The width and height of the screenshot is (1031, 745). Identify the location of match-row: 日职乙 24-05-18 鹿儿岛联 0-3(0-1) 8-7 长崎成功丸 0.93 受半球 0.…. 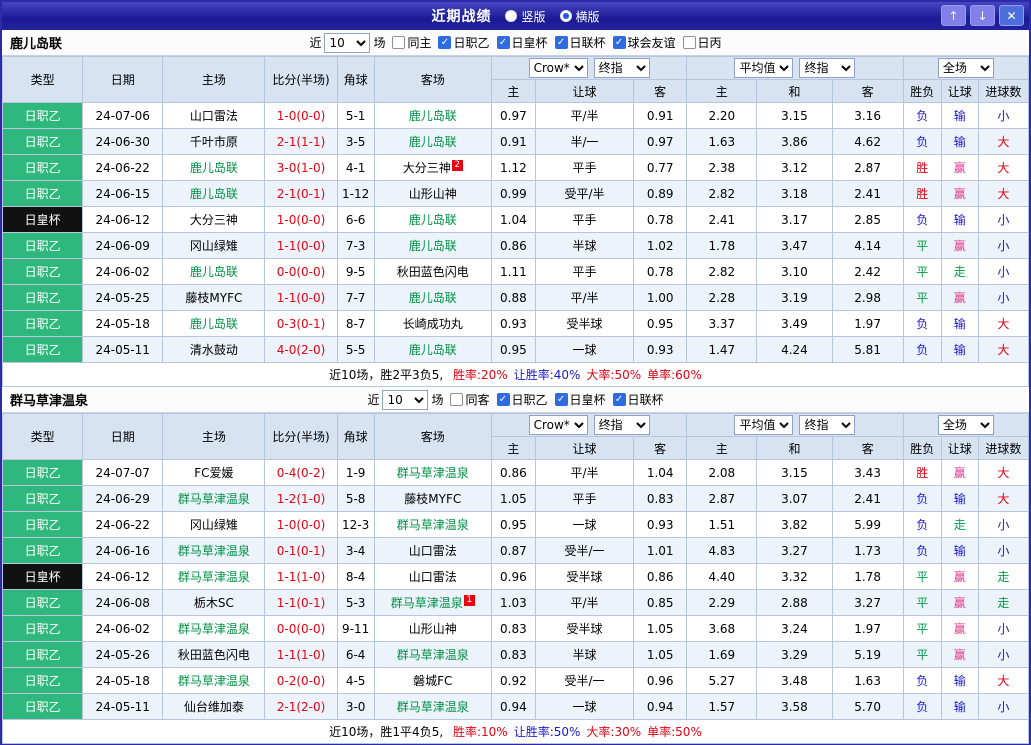
(515, 323).